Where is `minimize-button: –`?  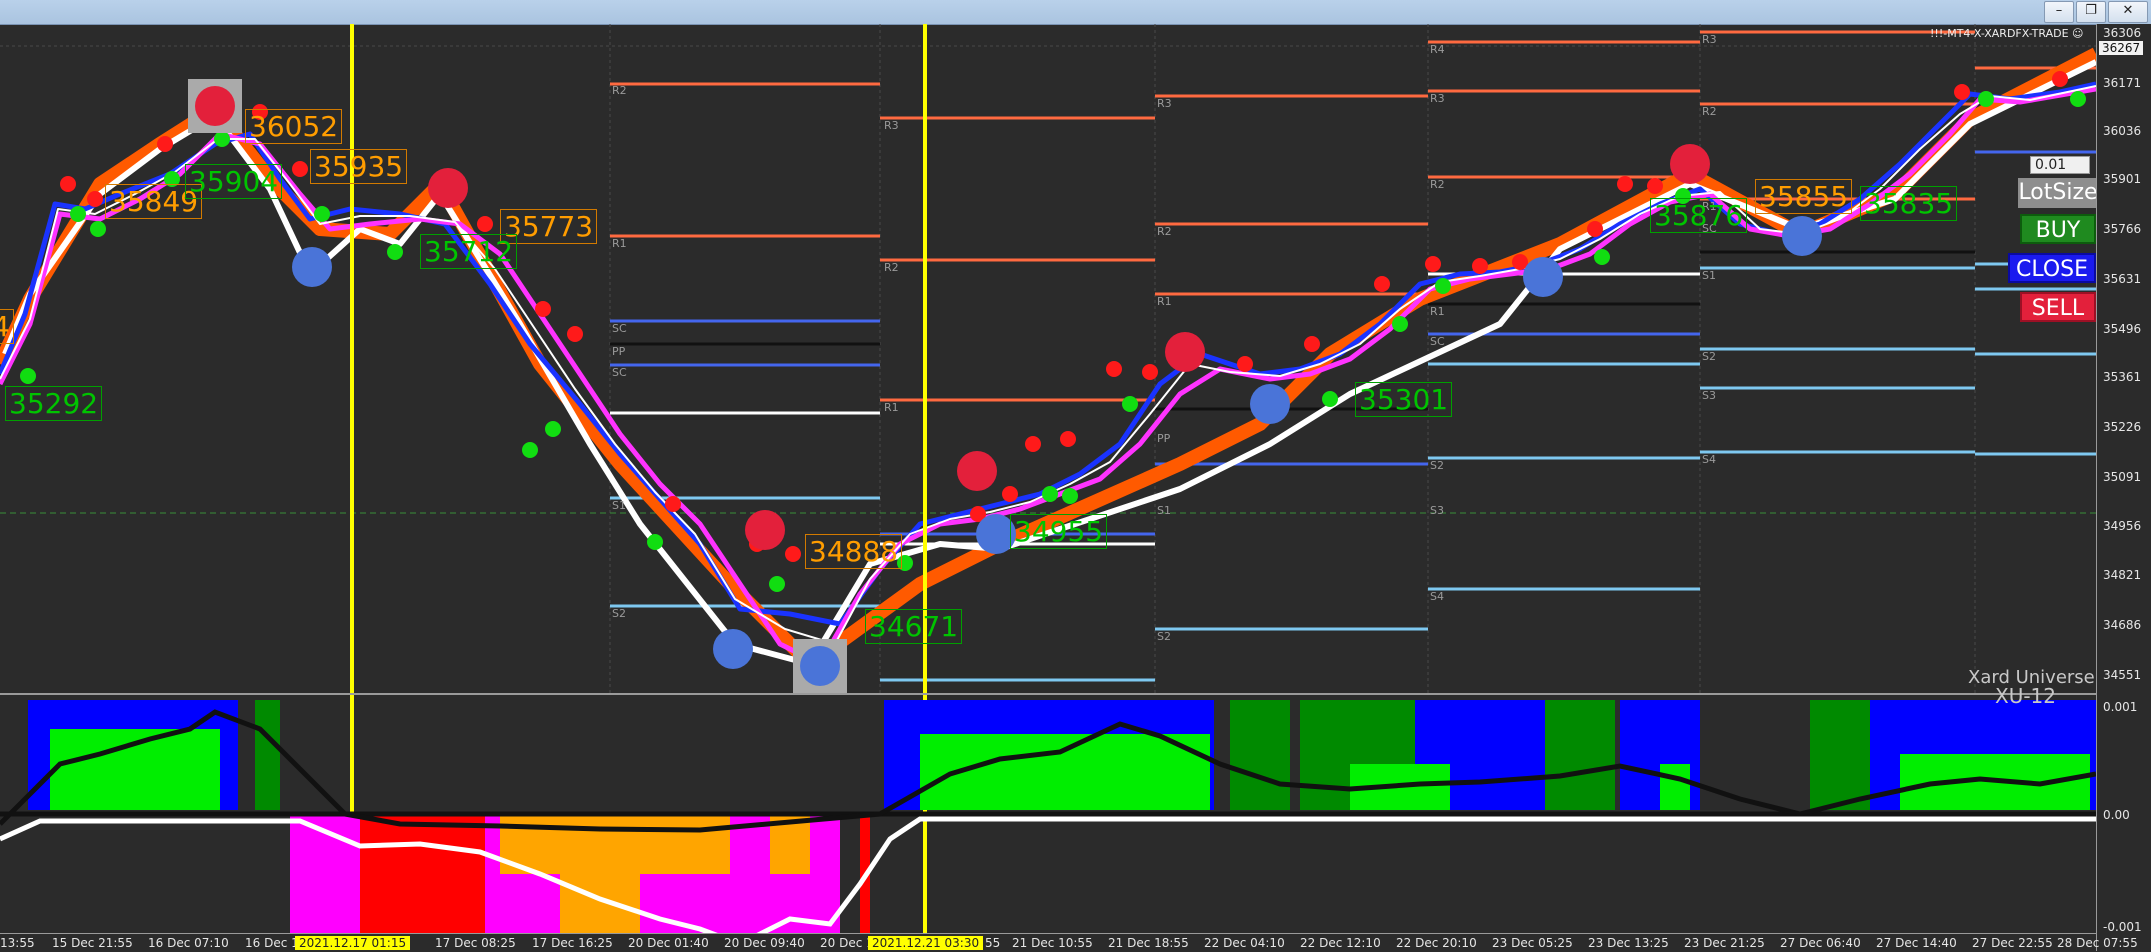 minimize-button: – is located at coordinates (2059, 12).